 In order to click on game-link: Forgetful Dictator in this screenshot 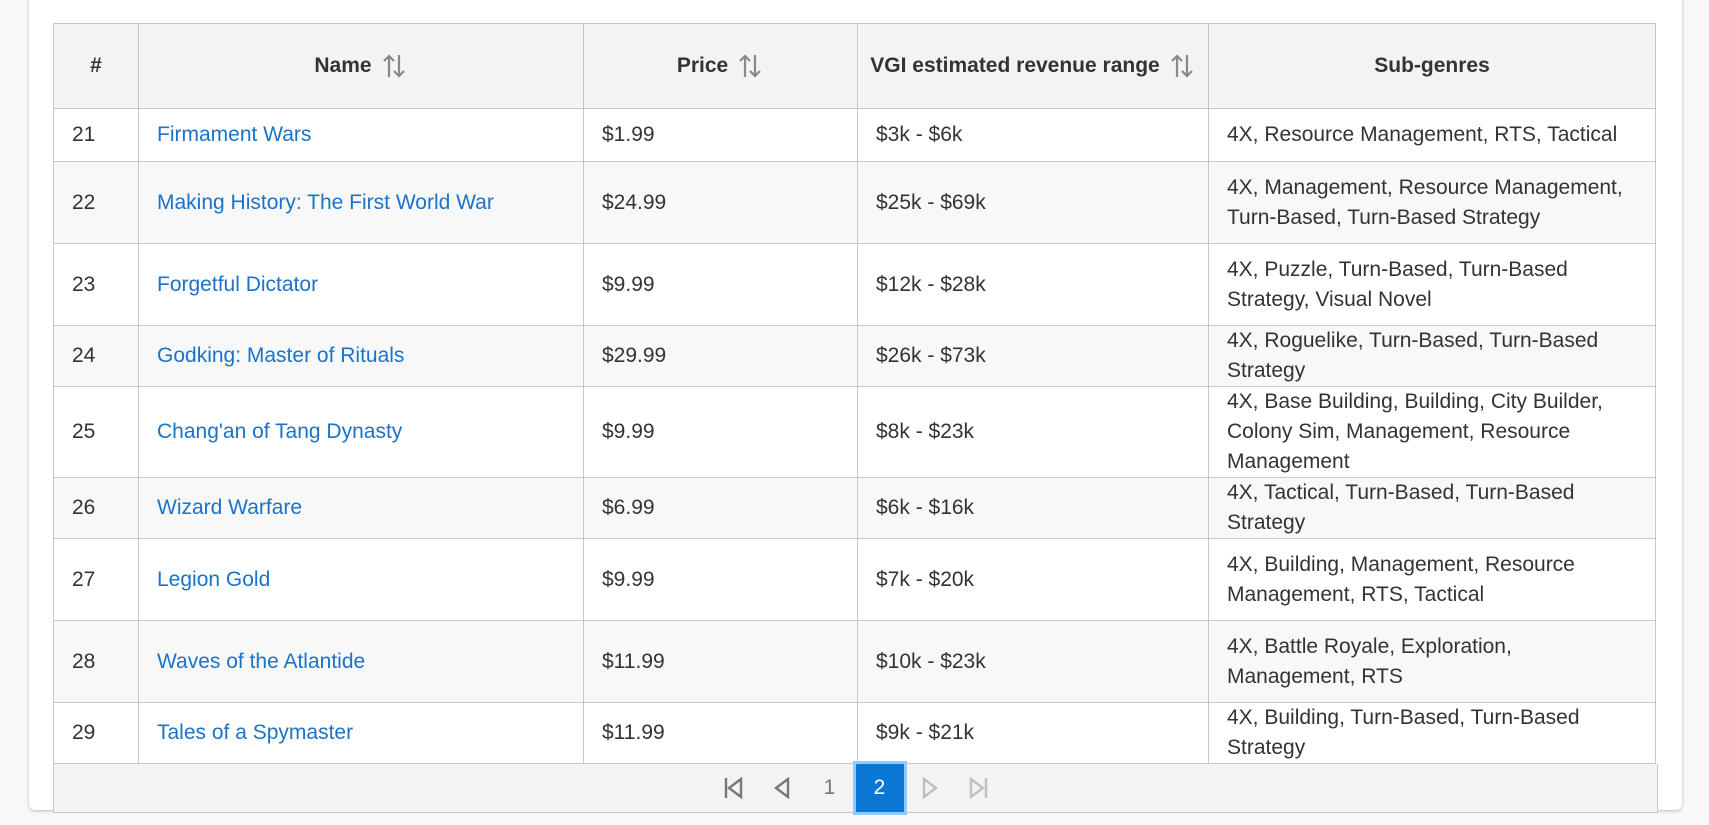, I will do `click(237, 284)`.